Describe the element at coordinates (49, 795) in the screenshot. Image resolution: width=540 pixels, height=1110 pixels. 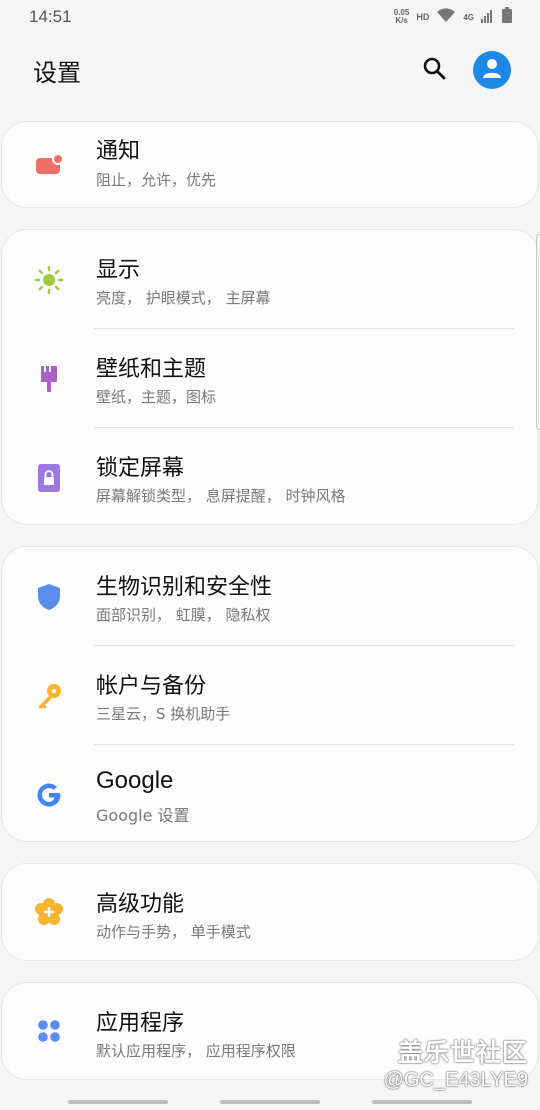
I see `google-icon` at that location.